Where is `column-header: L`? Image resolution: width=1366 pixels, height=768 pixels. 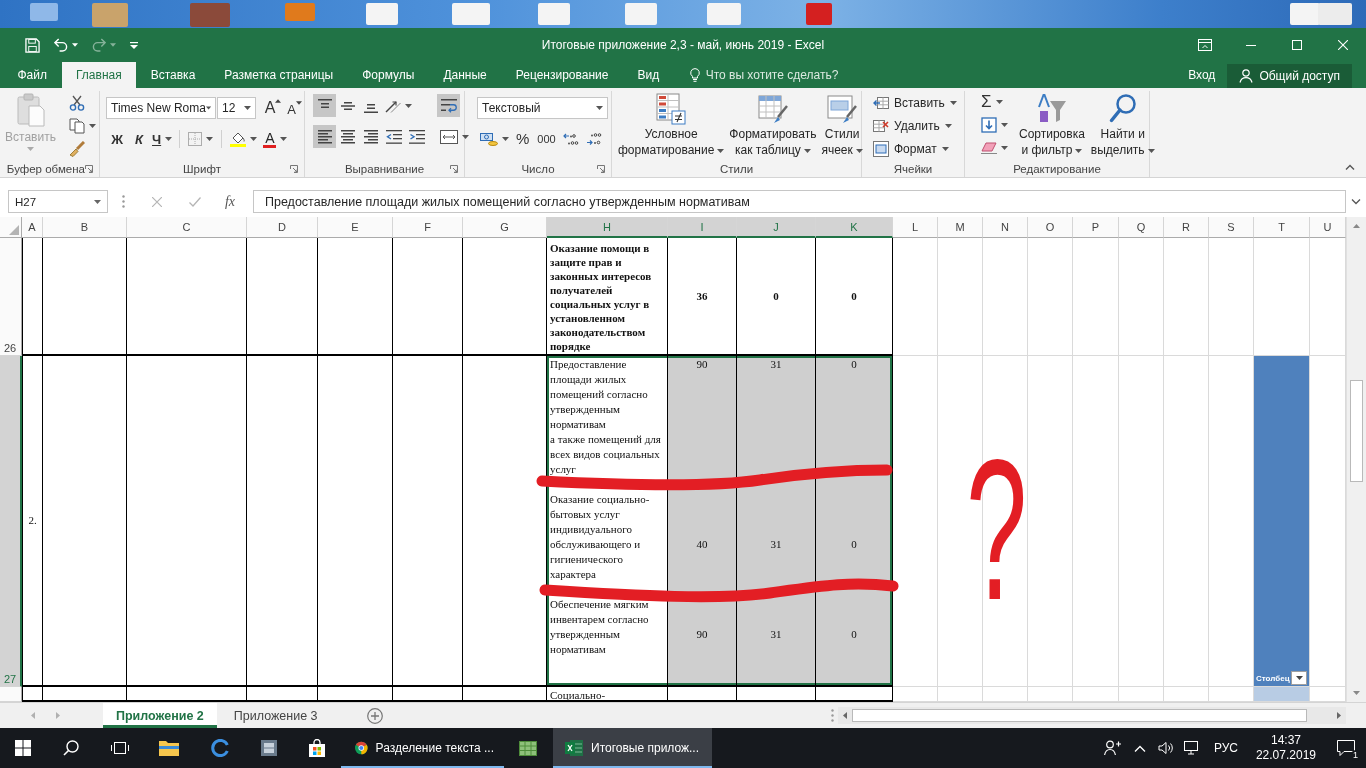
column-header: L is located at coordinates (915, 227).